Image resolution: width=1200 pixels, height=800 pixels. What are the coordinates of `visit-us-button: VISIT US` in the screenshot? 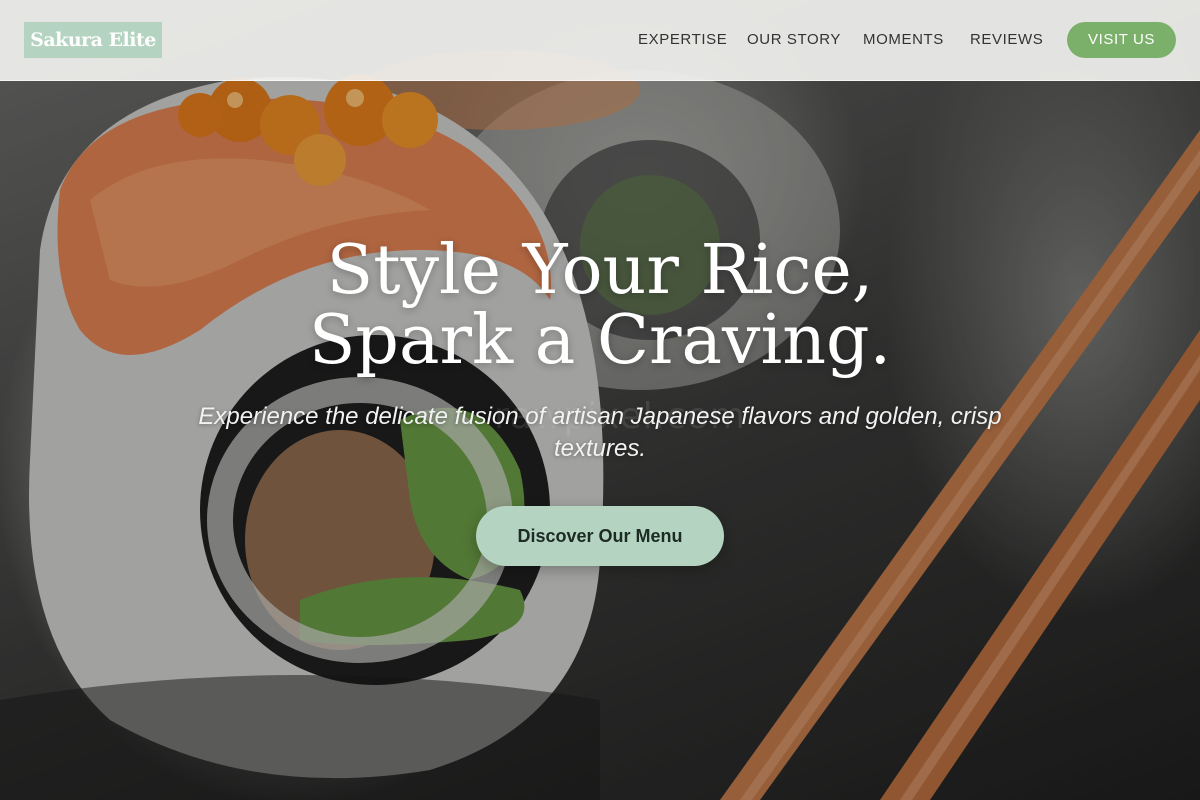 It's located at (1121, 40).